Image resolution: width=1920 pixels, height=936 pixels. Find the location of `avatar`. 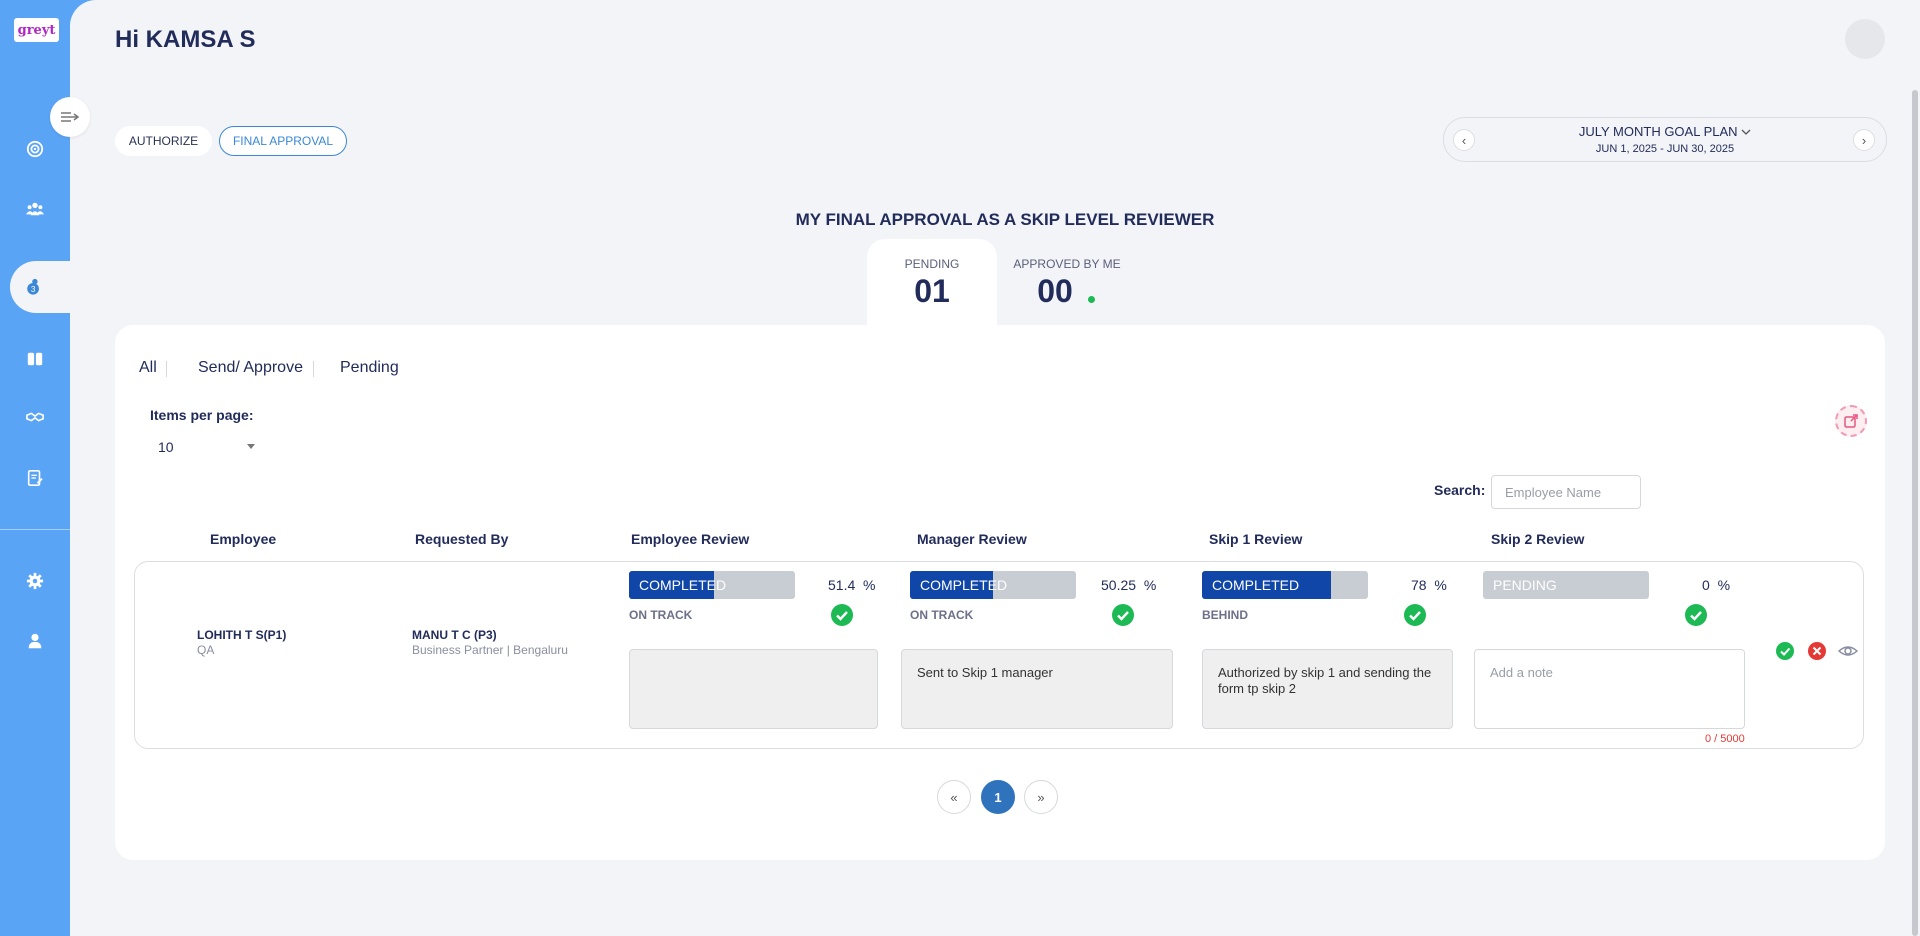

avatar is located at coordinates (1865, 39).